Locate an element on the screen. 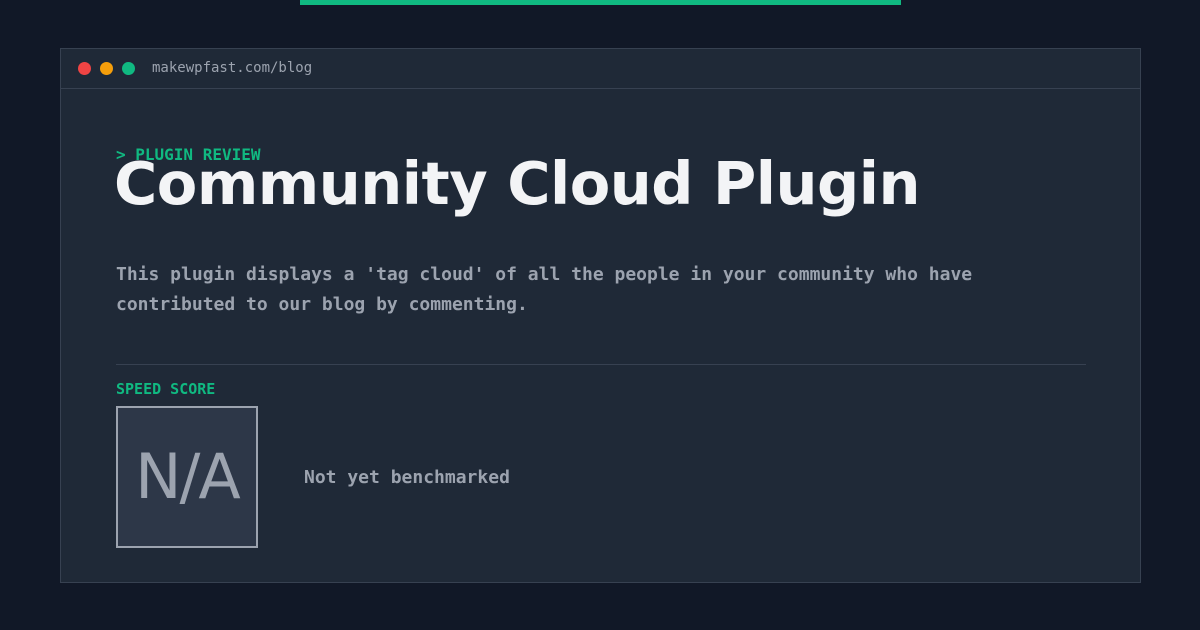 The height and width of the screenshot is (630, 1200). close-dot-icon is located at coordinates (84, 68).